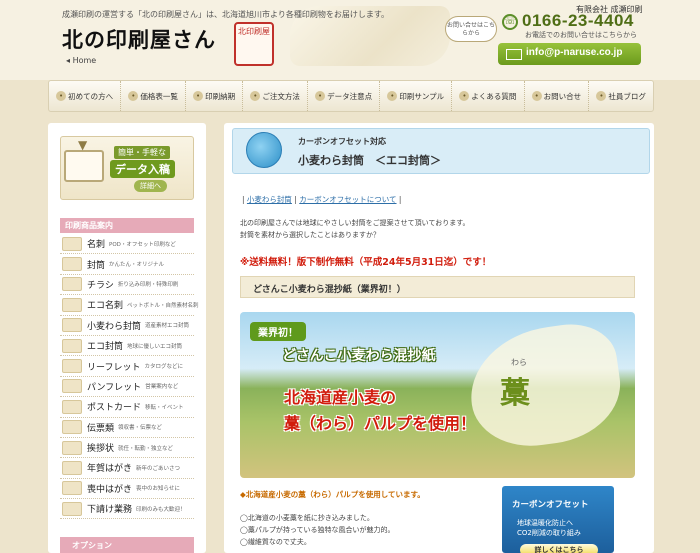 The image size is (700, 553). Describe the element at coordinates (146, 448) in the screenshot. I see `product-desc: 就任・転勤・独立など` at that location.